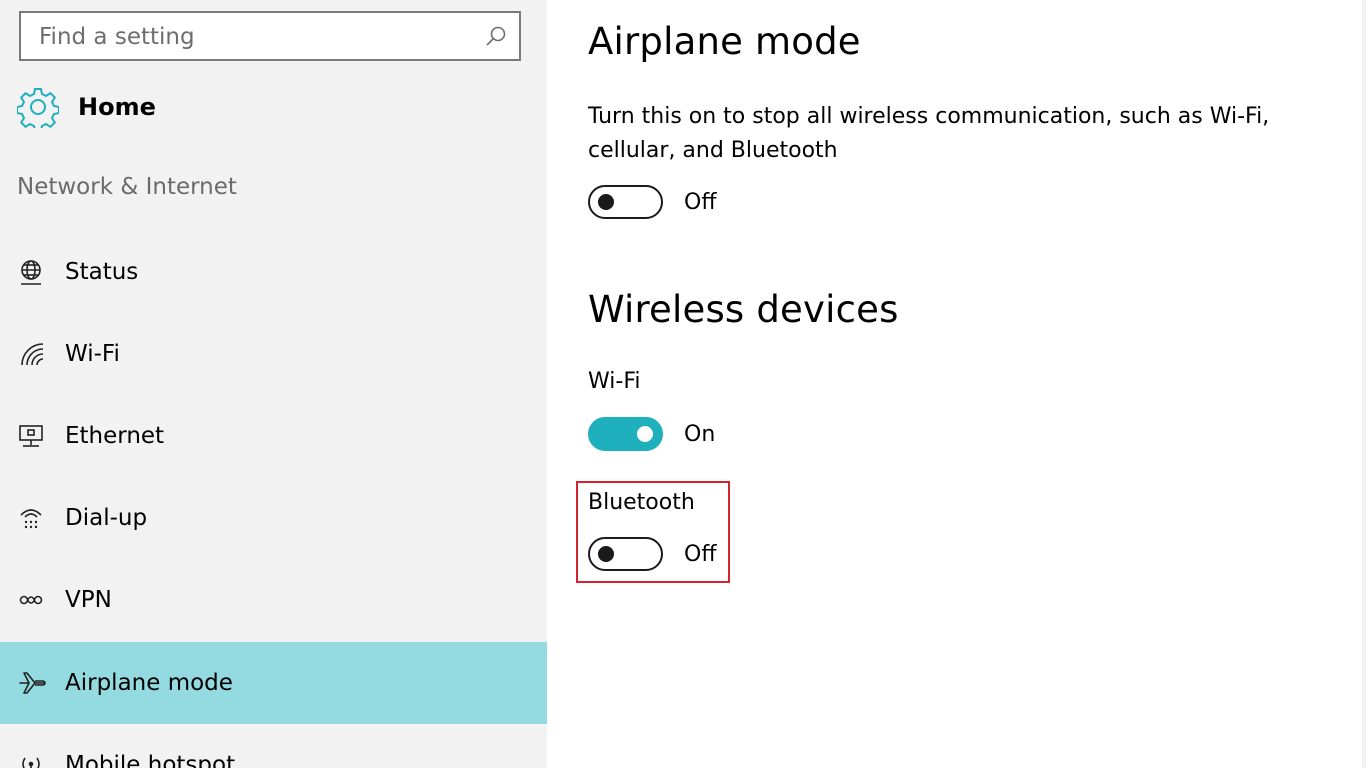 This screenshot has width=1366, height=768. What do you see at coordinates (31, 519) in the screenshot?
I see `dialup-icon` at bounding box center [31, 519].